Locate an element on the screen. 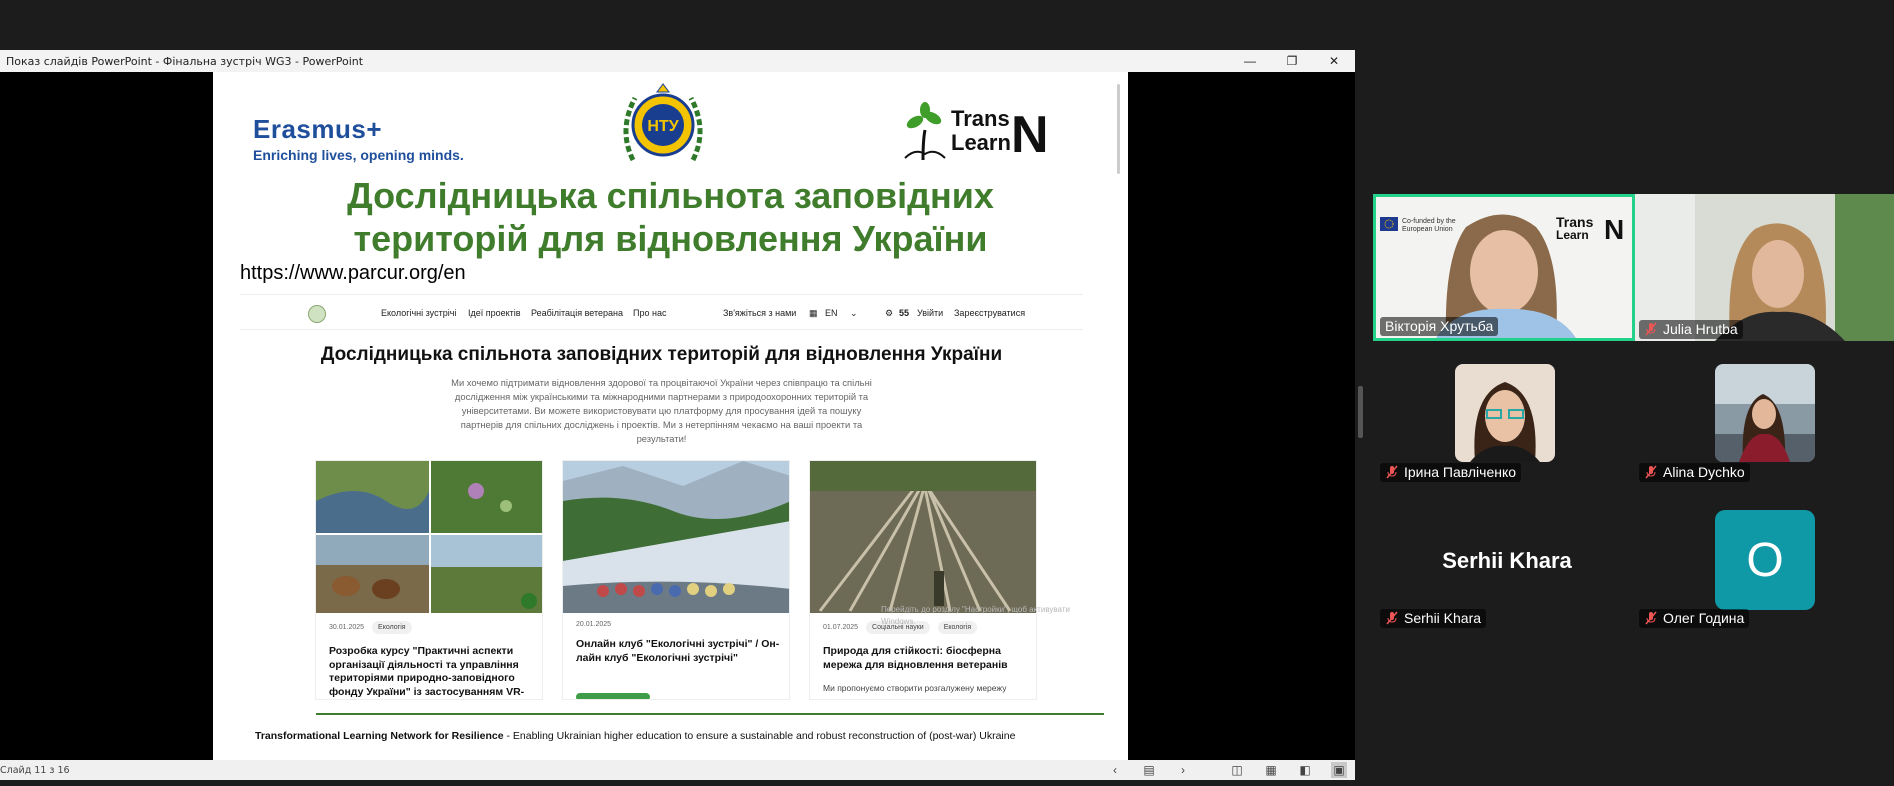  users-count: 55 is located at coordinates (904, 313).